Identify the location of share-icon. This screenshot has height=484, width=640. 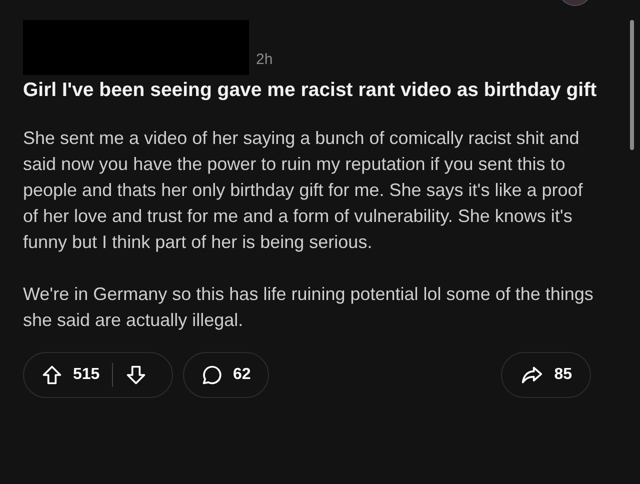
(532, 375).